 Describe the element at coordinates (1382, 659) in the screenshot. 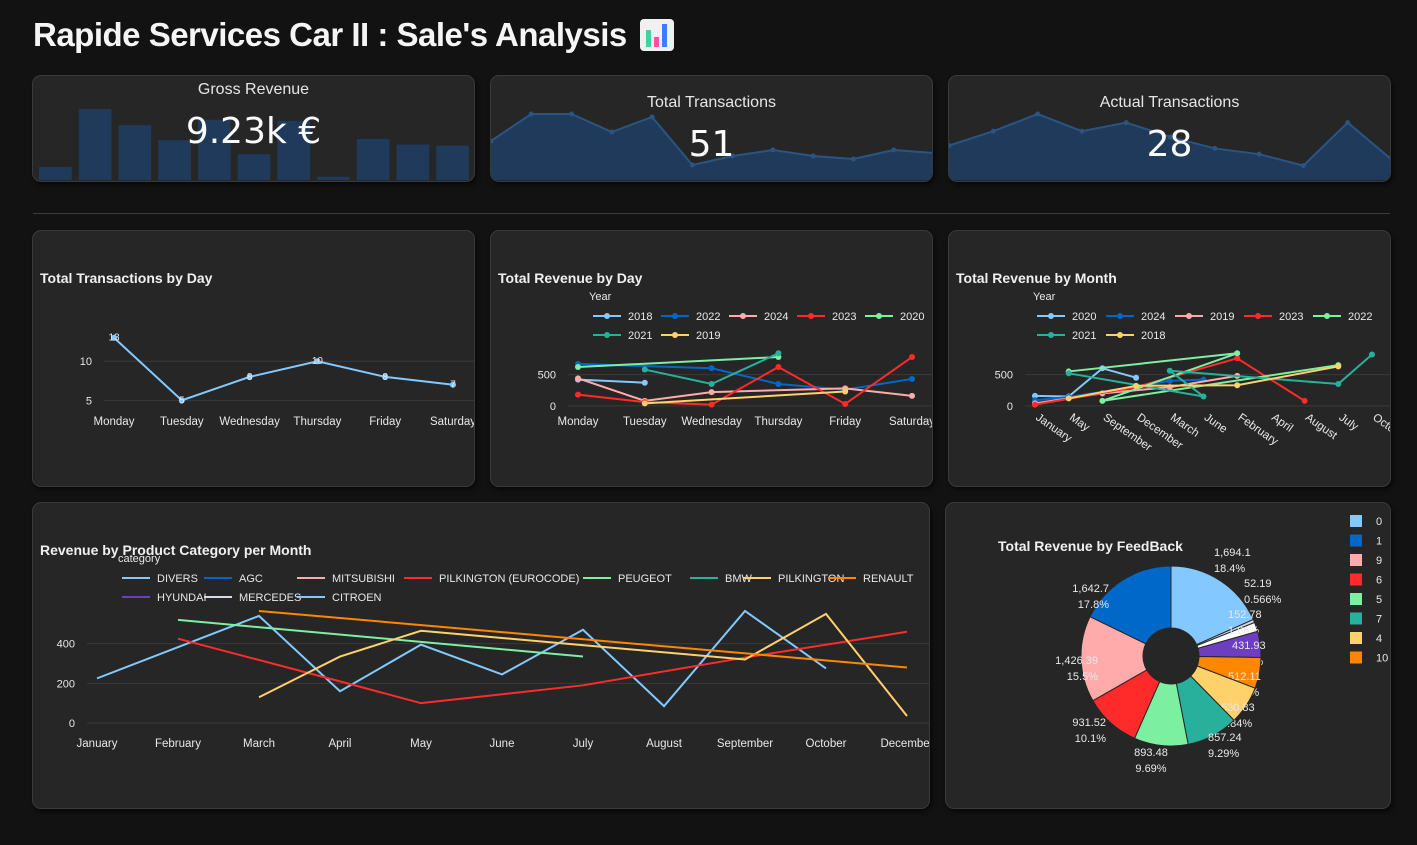

I see `legend-label: 10` at that location.